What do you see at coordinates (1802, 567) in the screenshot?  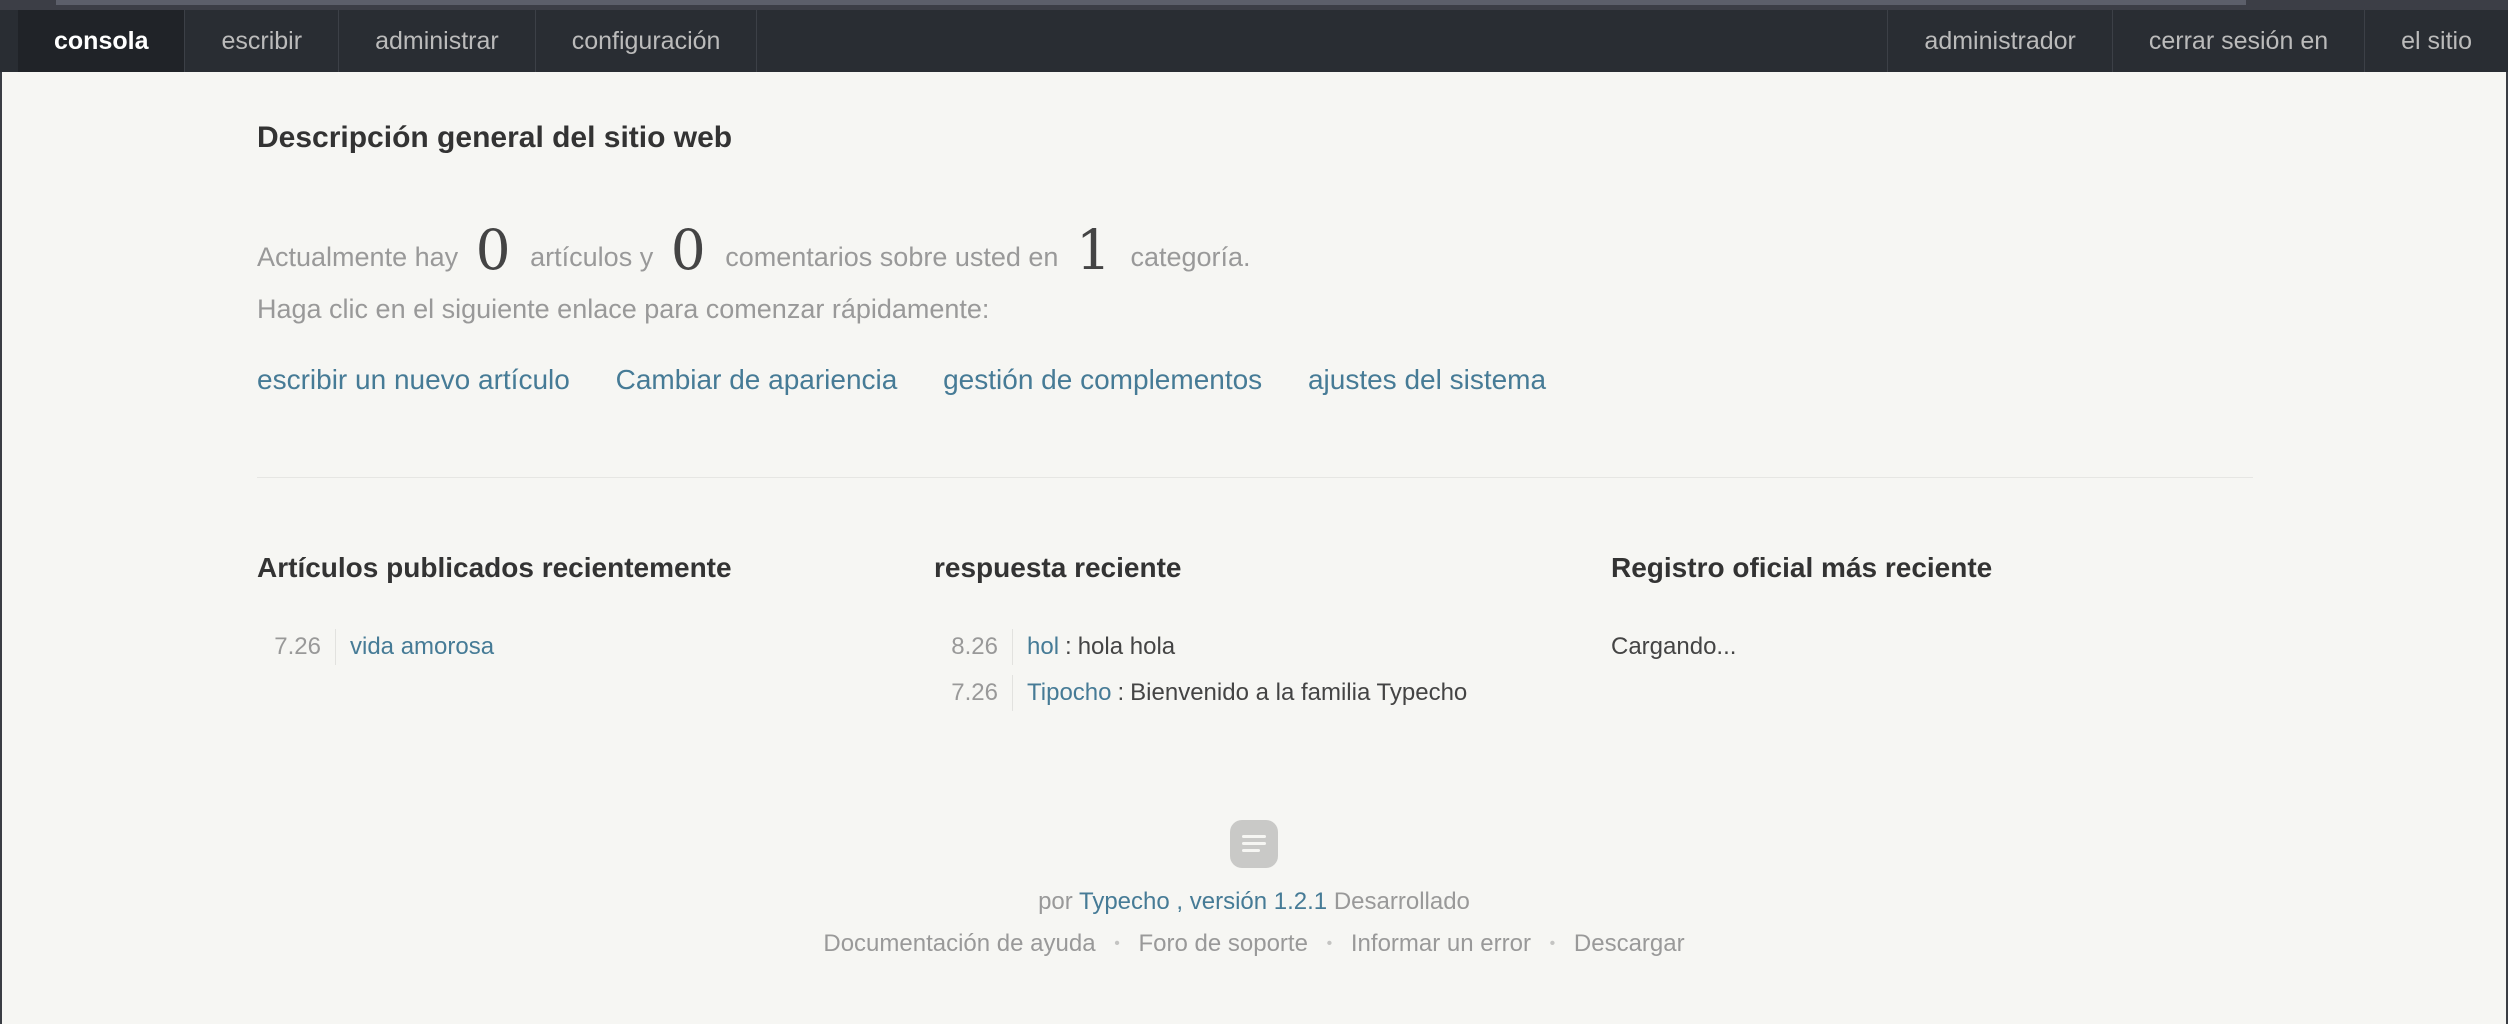 I see `official-log-title: Registro oficial más reciente` at bounding box center [1802, 567].